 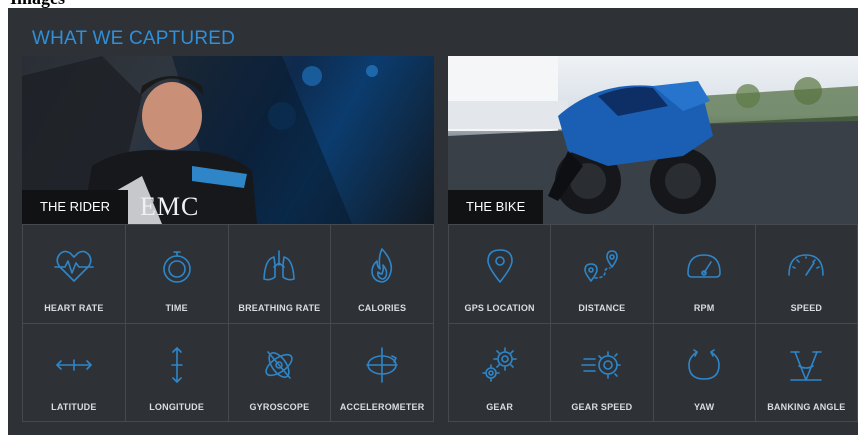 I want to click on metric-distance: DISTANCE, so click(x=602, y=274).